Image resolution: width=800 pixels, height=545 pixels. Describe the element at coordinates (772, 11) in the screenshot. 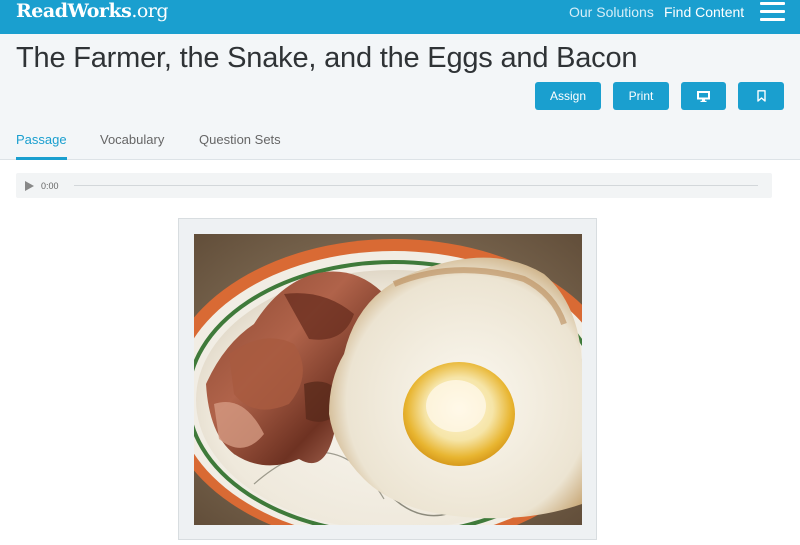

I see `hamburger-icon` at that location.